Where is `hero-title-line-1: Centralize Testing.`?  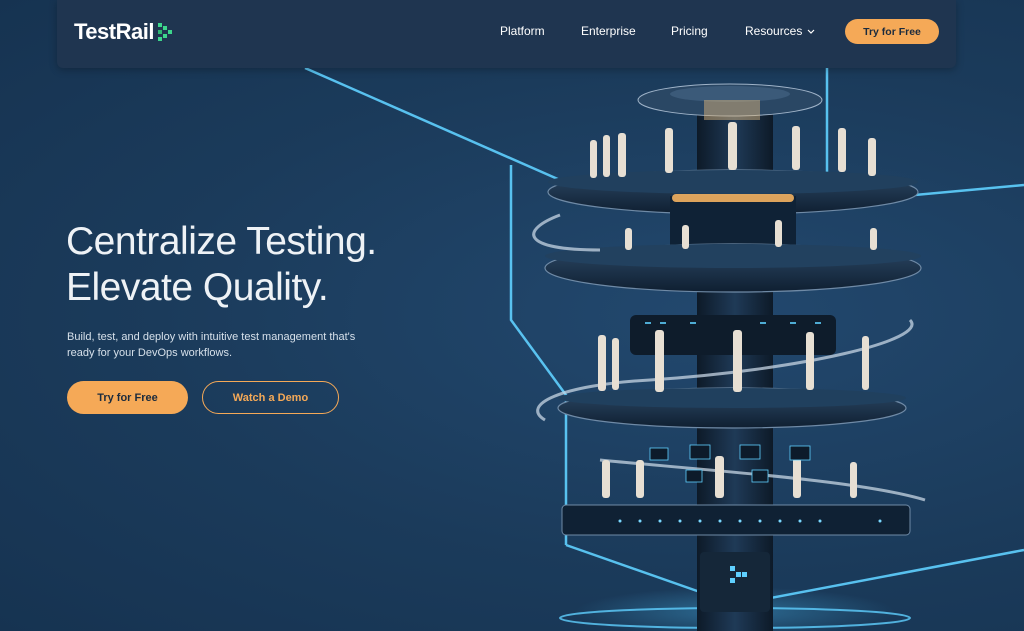
hero-title-line-1: Centralize Testing. is located at coordinates (221, 241).